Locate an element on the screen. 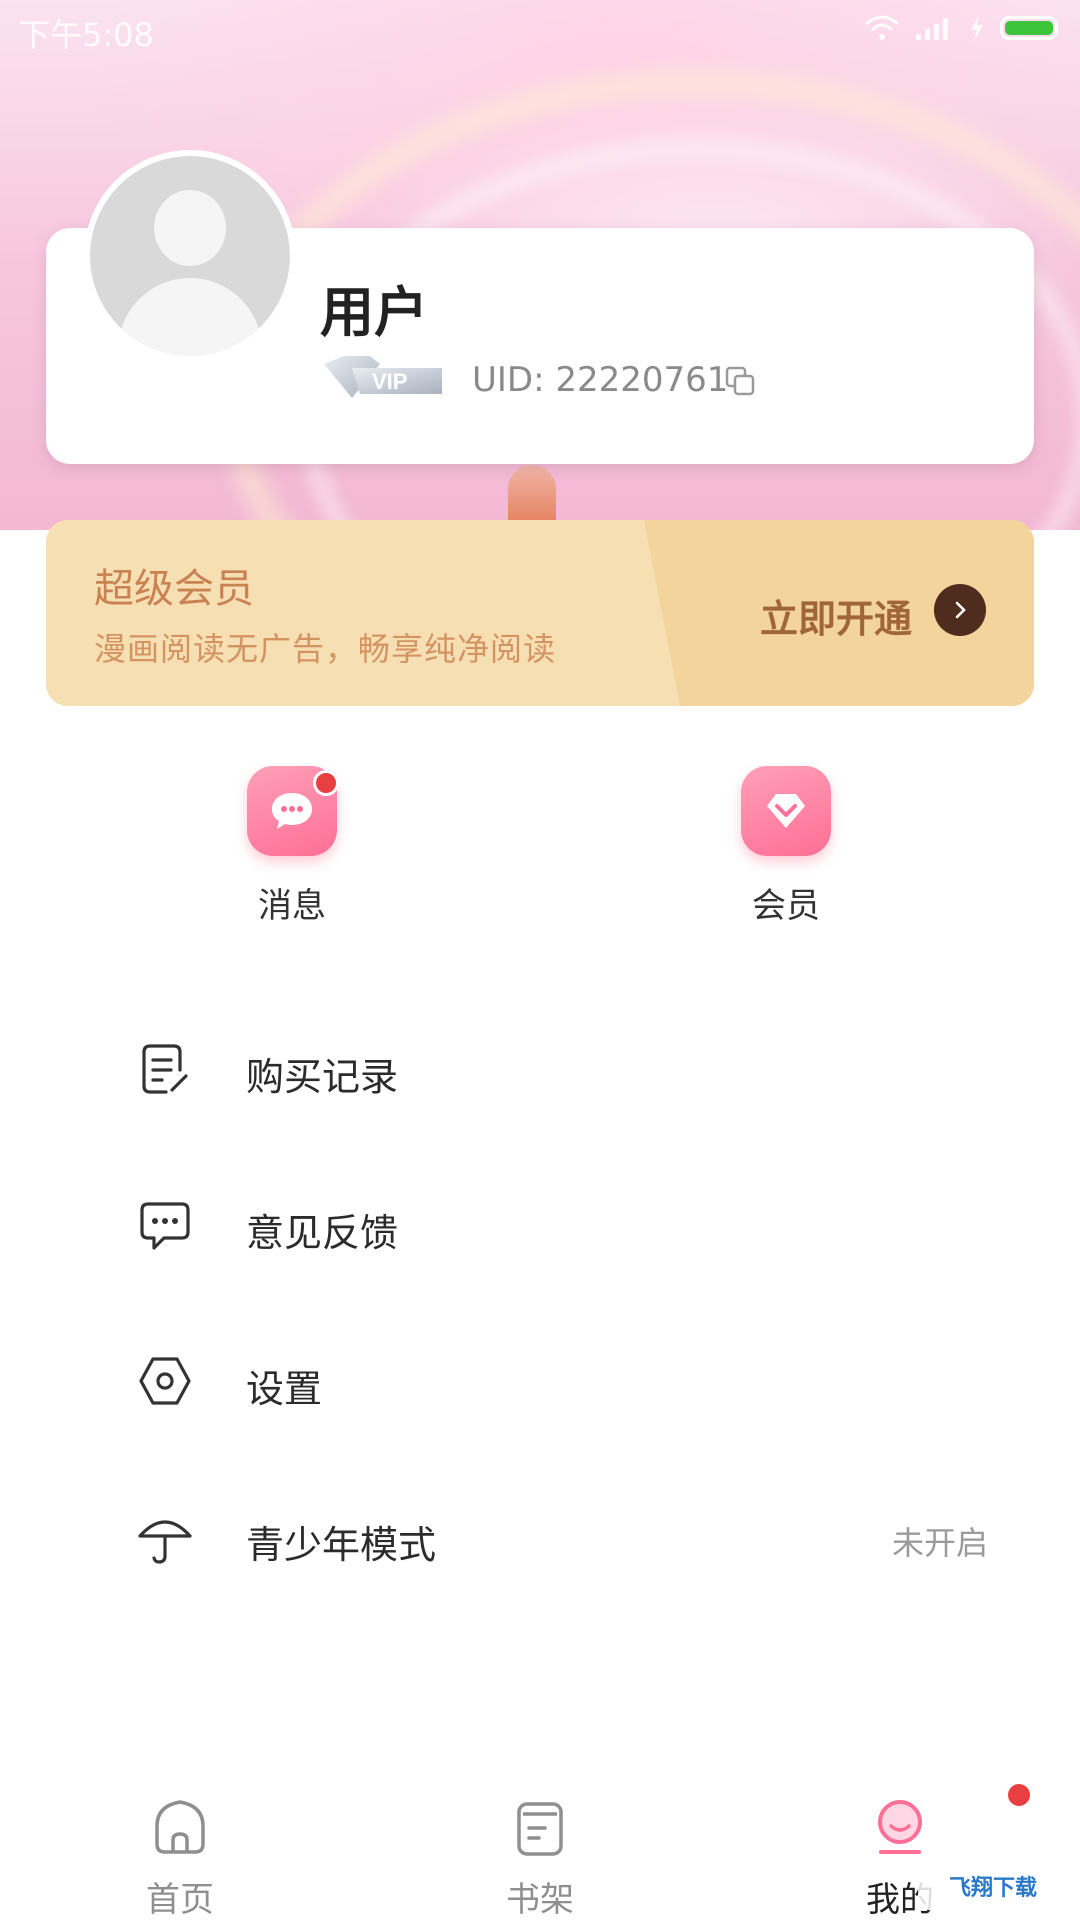 The width and height of the screenshot is (1080, 1921). unread-badge is located at coordinates (326, 783).